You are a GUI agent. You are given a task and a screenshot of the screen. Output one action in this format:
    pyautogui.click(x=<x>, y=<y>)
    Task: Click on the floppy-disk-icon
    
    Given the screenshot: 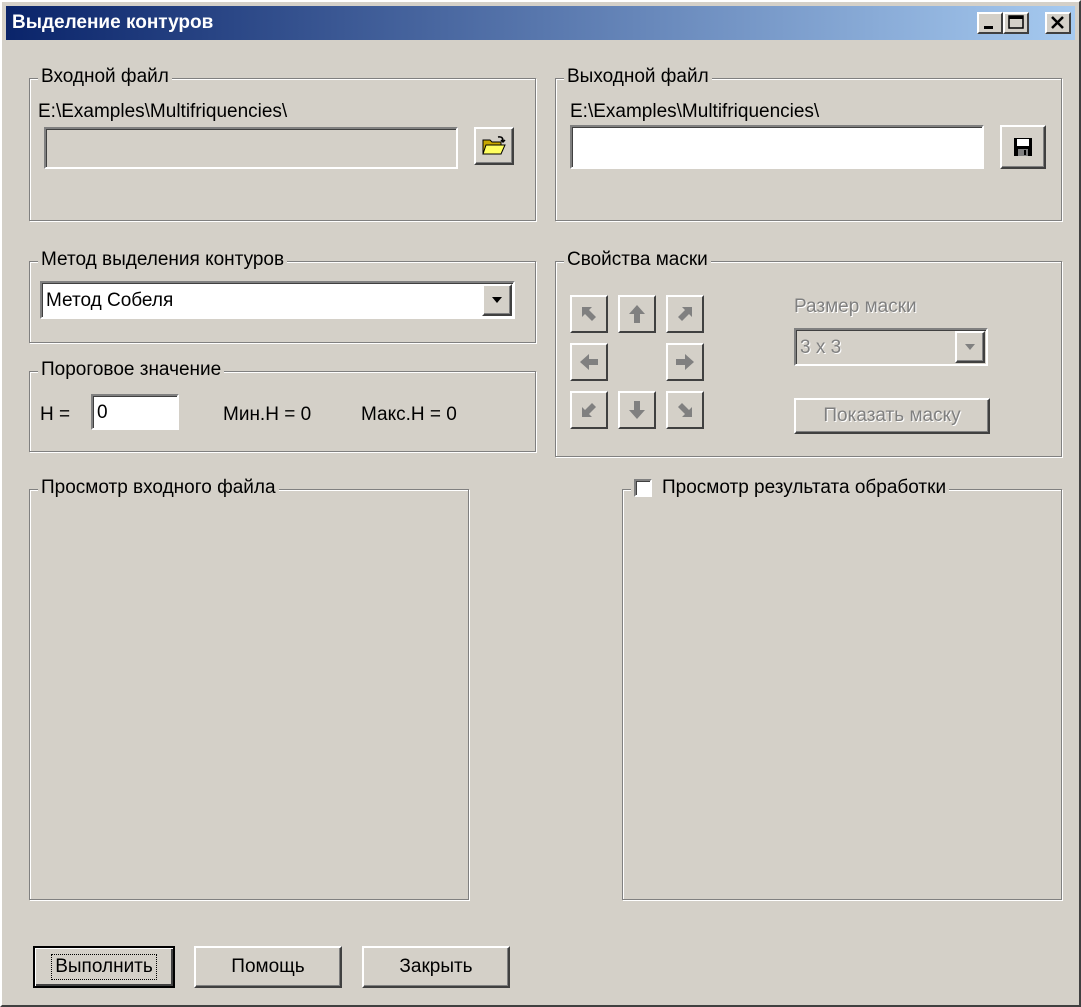 What is the action you would take?
    pyautogui.click(x=1023, y=147)
    